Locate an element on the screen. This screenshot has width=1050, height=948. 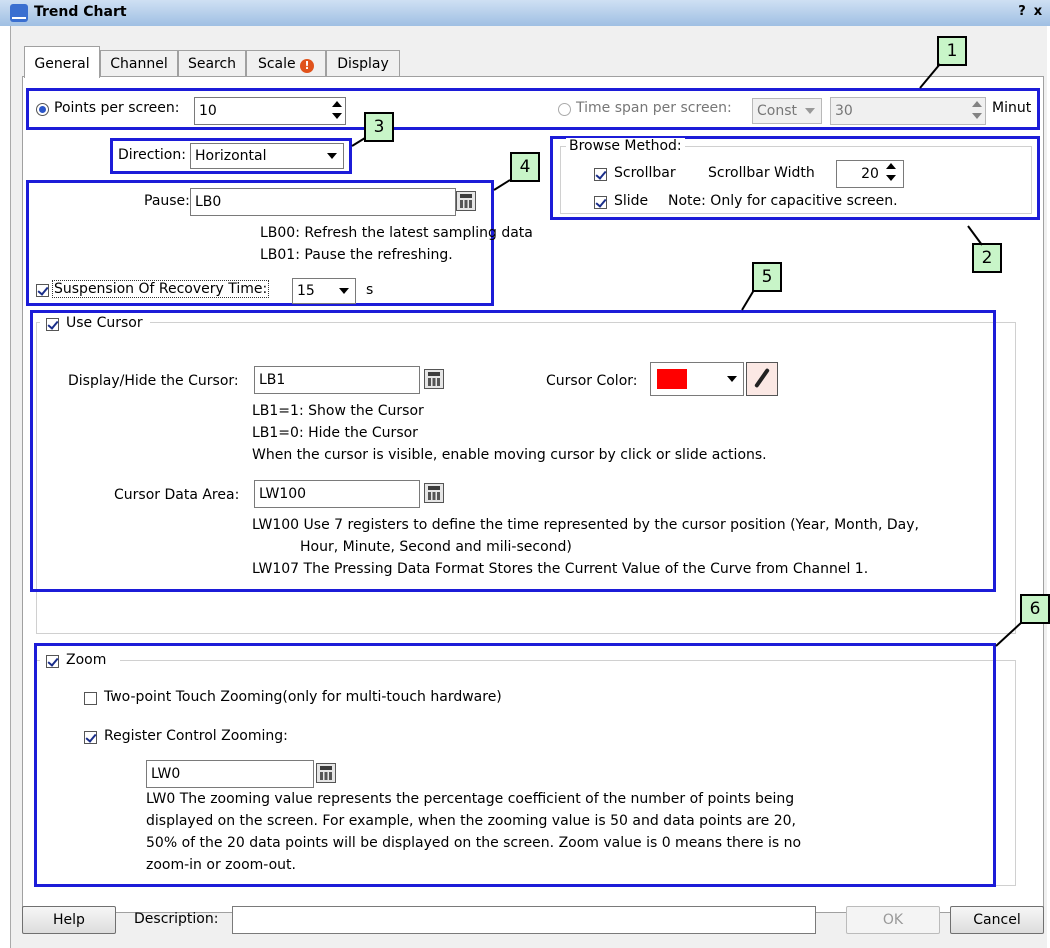
tab-general: General is located at coordinates (62, 62).